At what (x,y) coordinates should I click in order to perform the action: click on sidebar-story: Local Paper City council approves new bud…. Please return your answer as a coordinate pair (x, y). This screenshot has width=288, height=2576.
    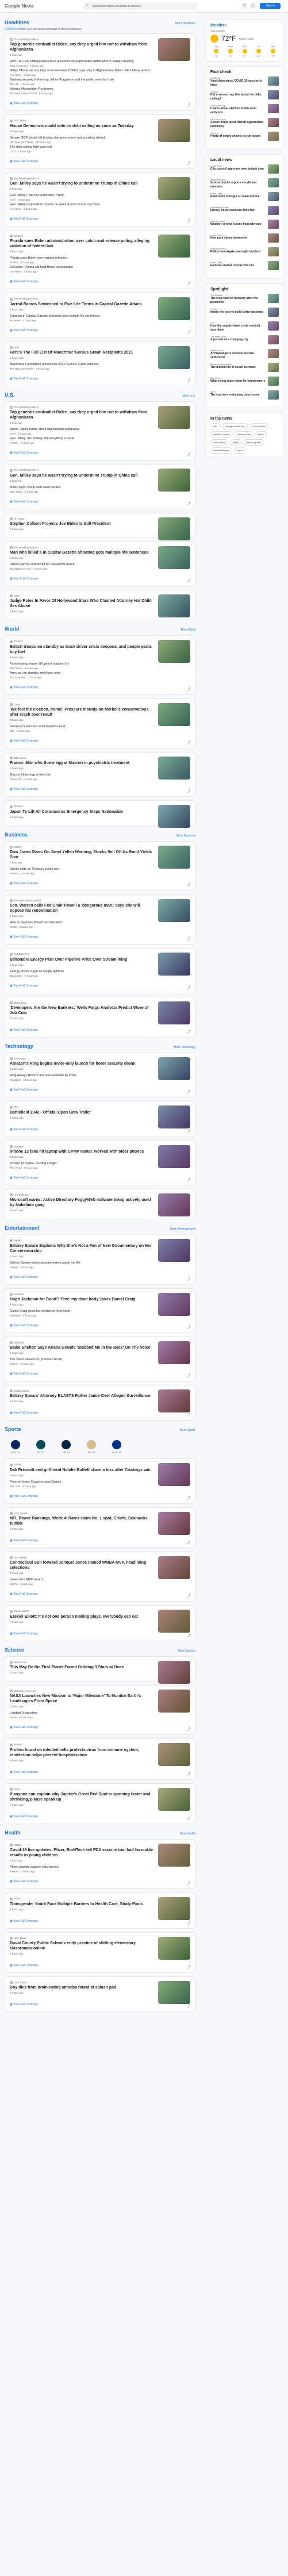
    Looking at the image, I should click on (244, 170).